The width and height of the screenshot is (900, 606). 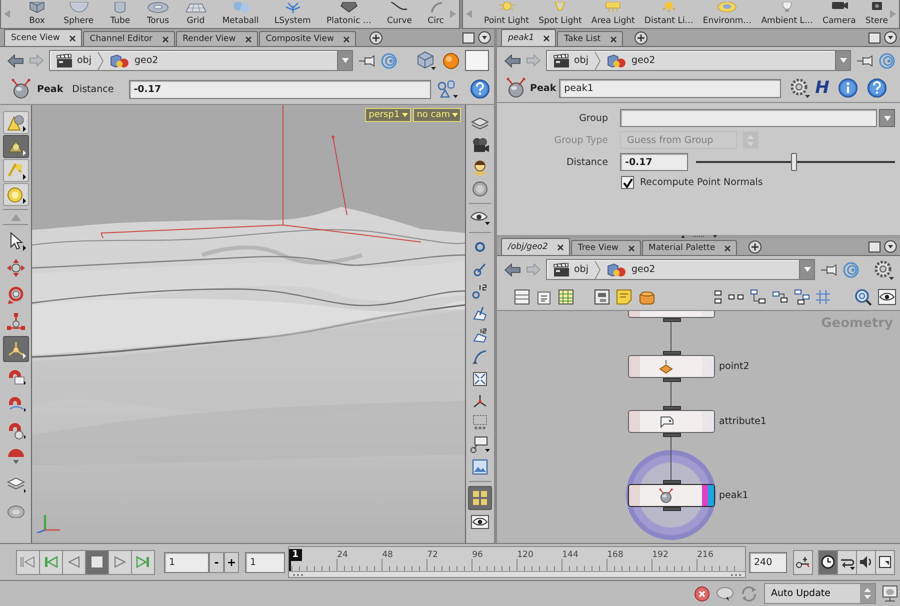 What do you see at coordinates (670, 88) in the screenshot?
I see `node-name-field: peak1` at bounding box center [670, 88].